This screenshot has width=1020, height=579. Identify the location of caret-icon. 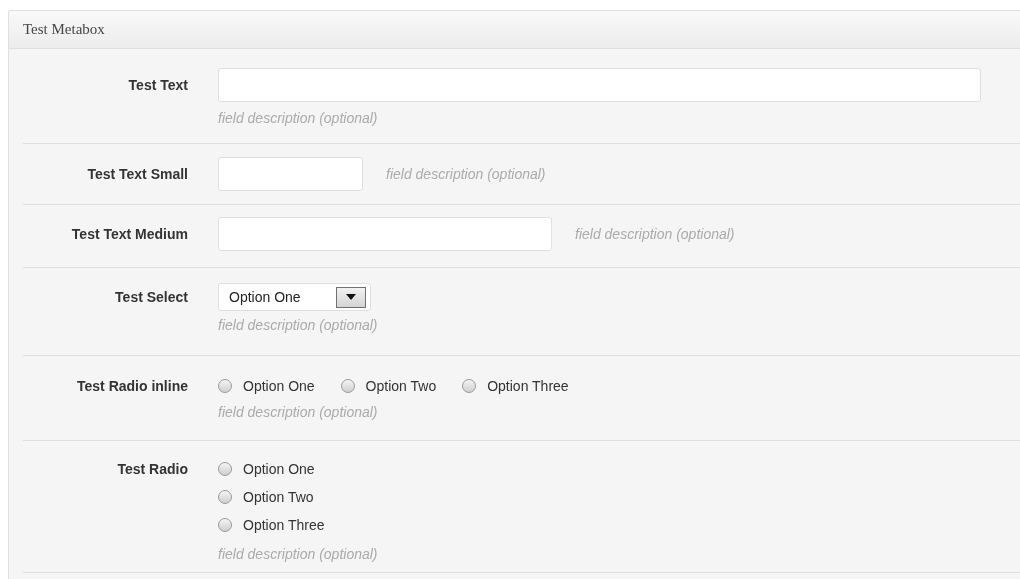
(351, 297).